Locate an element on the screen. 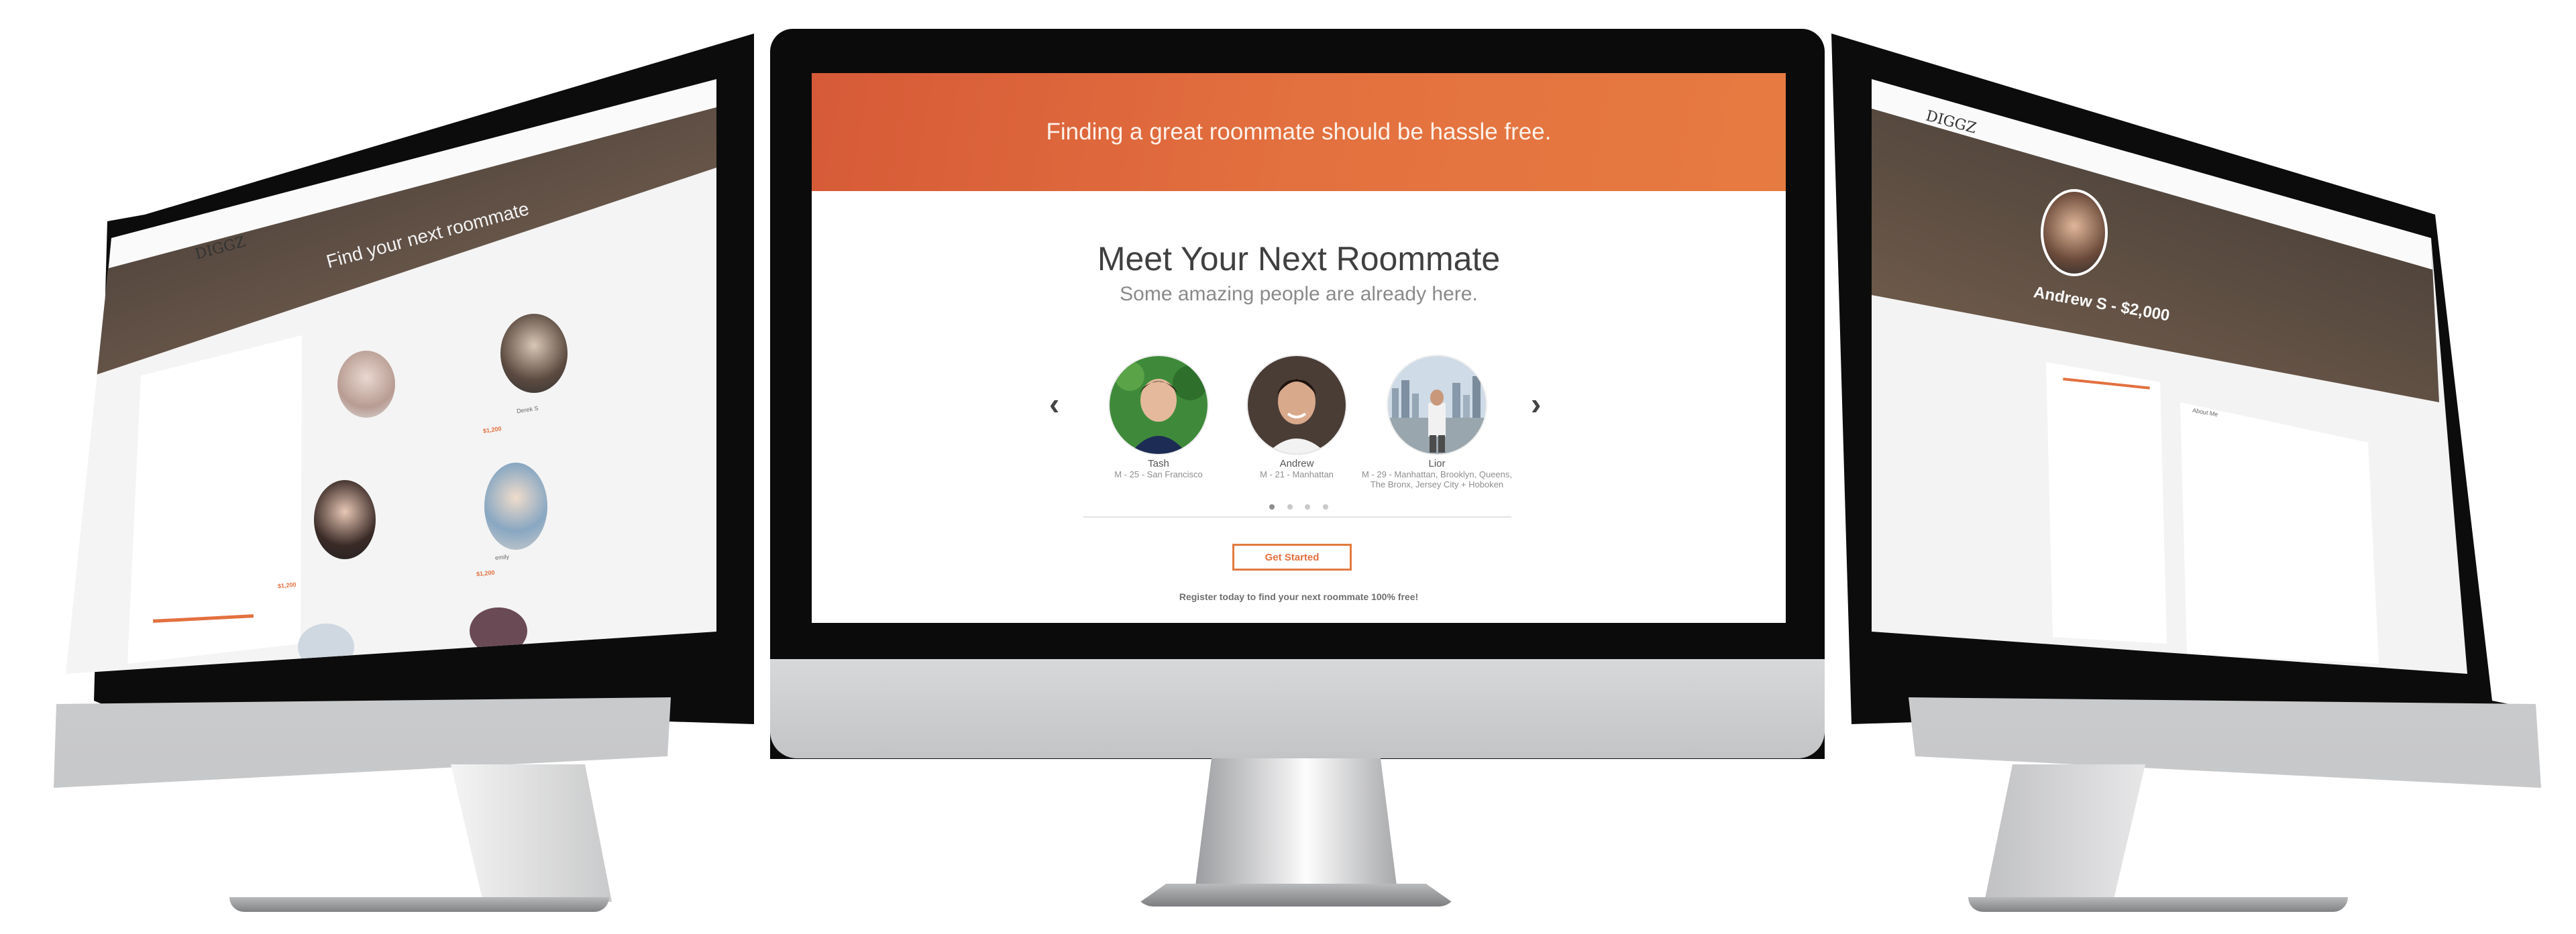 Image resolution: width=2576 pixels, height=934 pixels. page-title: Meet Your Next Roommate is located at coordinates (1299, 259).